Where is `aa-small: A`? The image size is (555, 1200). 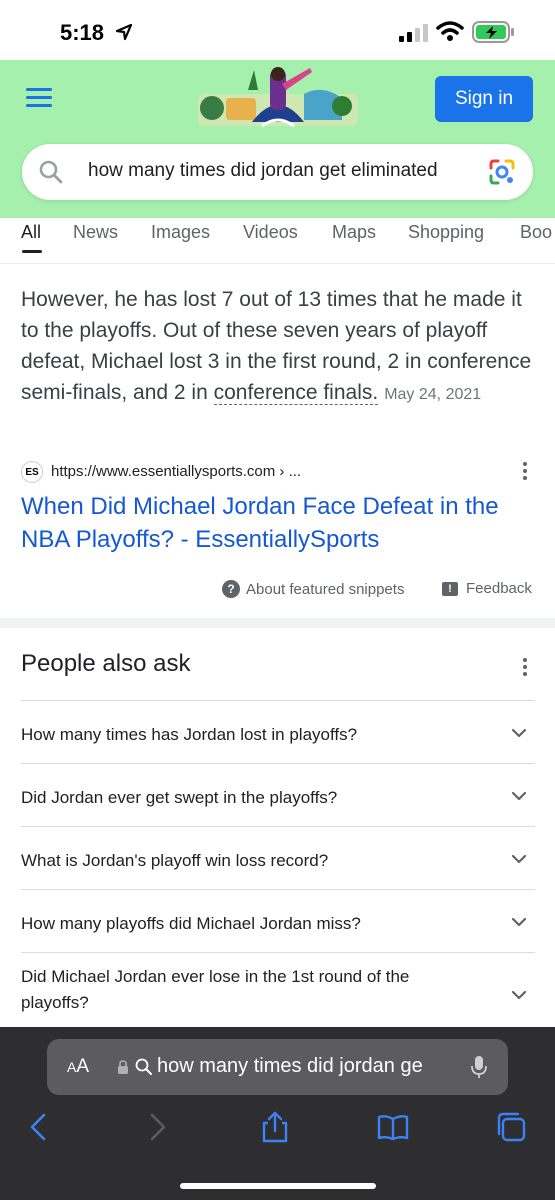 aa-small: A is located at coordinates (72, 1067).